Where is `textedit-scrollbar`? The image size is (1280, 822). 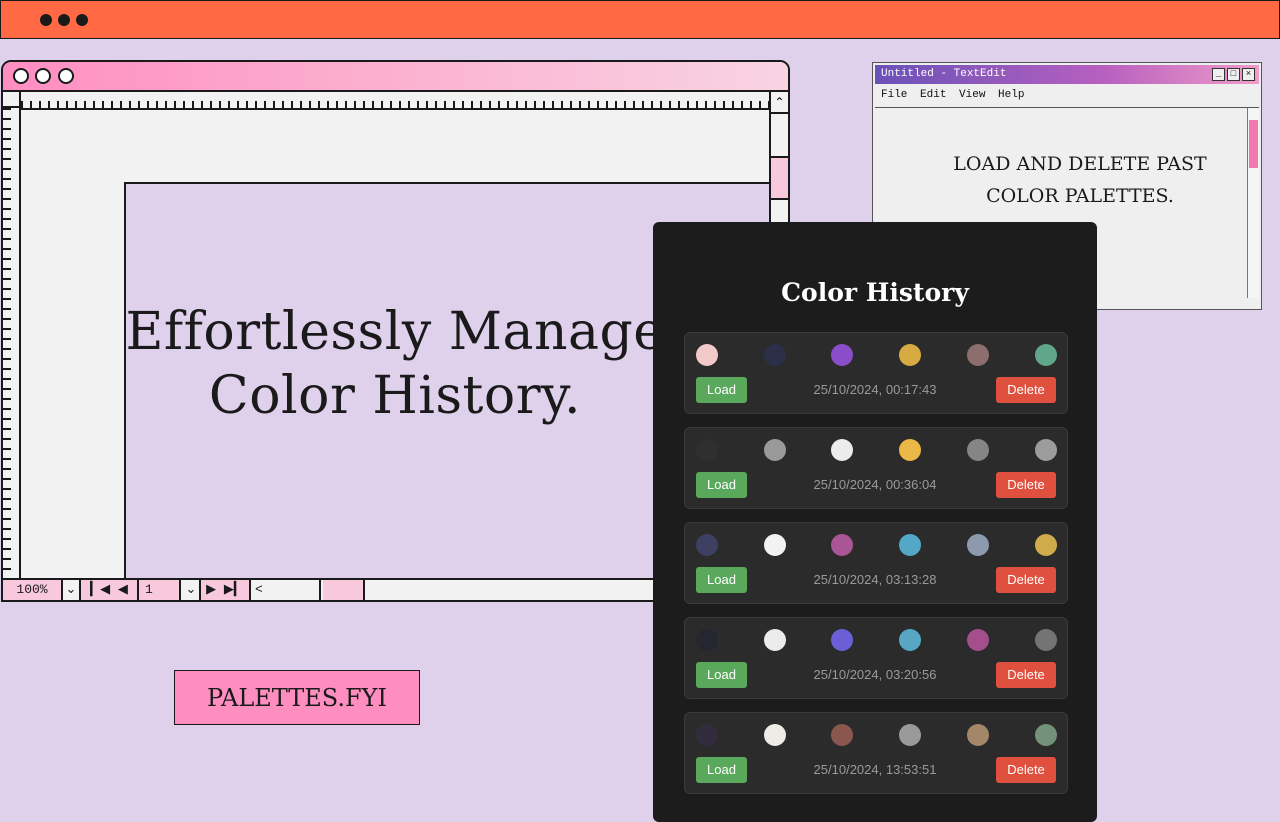 textedit-scrollbar is located at coordinates (1253, 203).